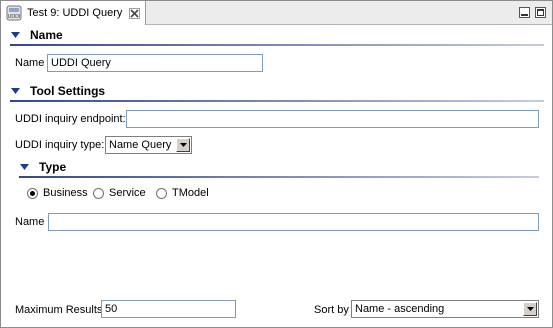  Describe the element at coordinates (140, 145) in the screenshot. I see `inquiry-type-value: Name Query` at that location.